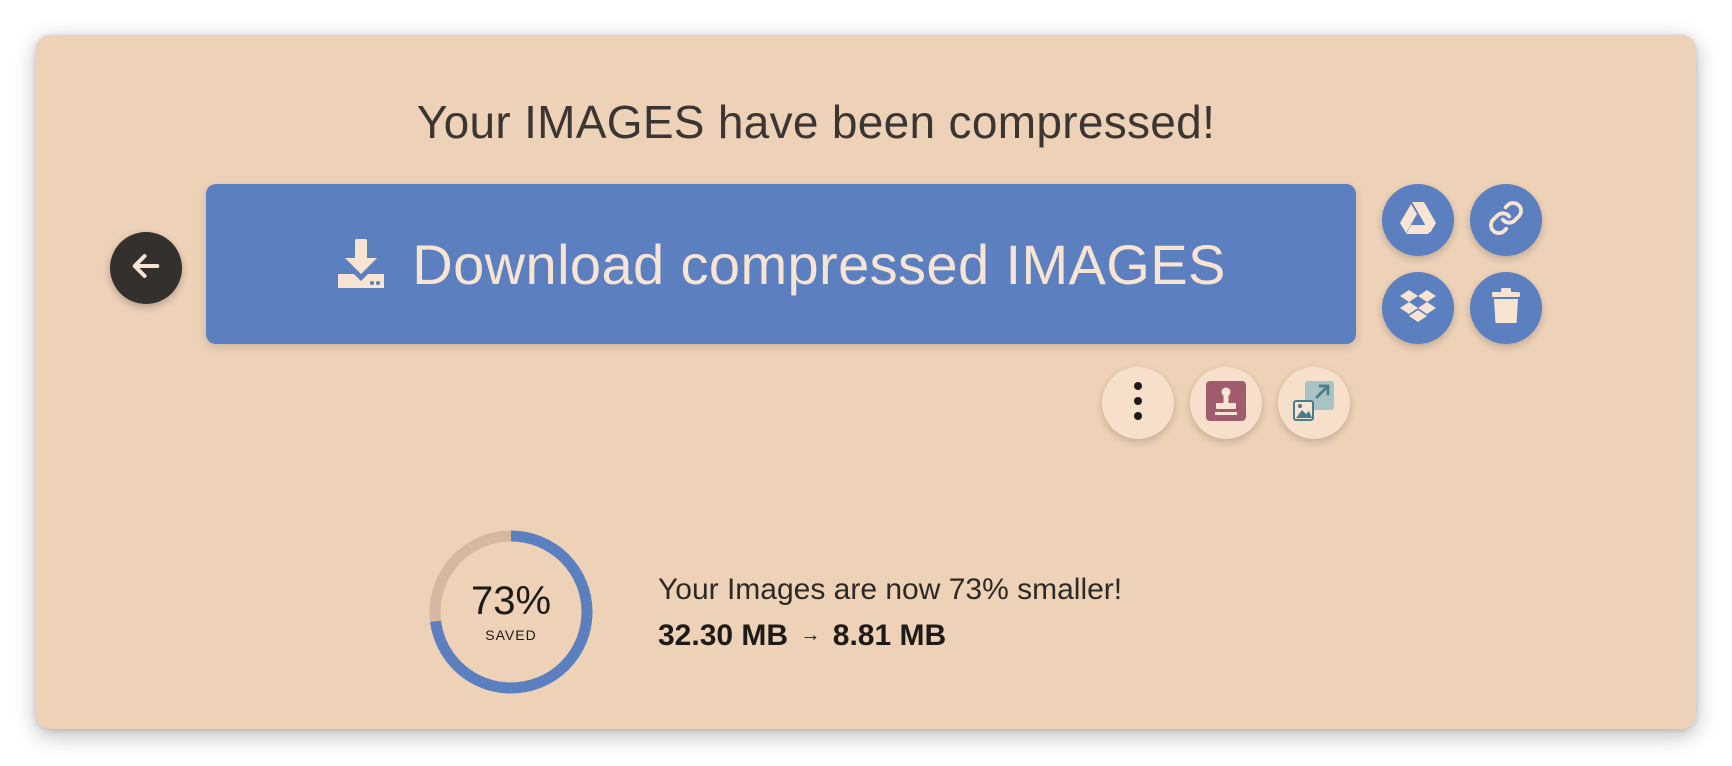 This screenshot has height=766, width=1732. Describe the element at coordinates (889, 635) in the screenshot. I see `compressed-size: 8.81 MB` at that location.